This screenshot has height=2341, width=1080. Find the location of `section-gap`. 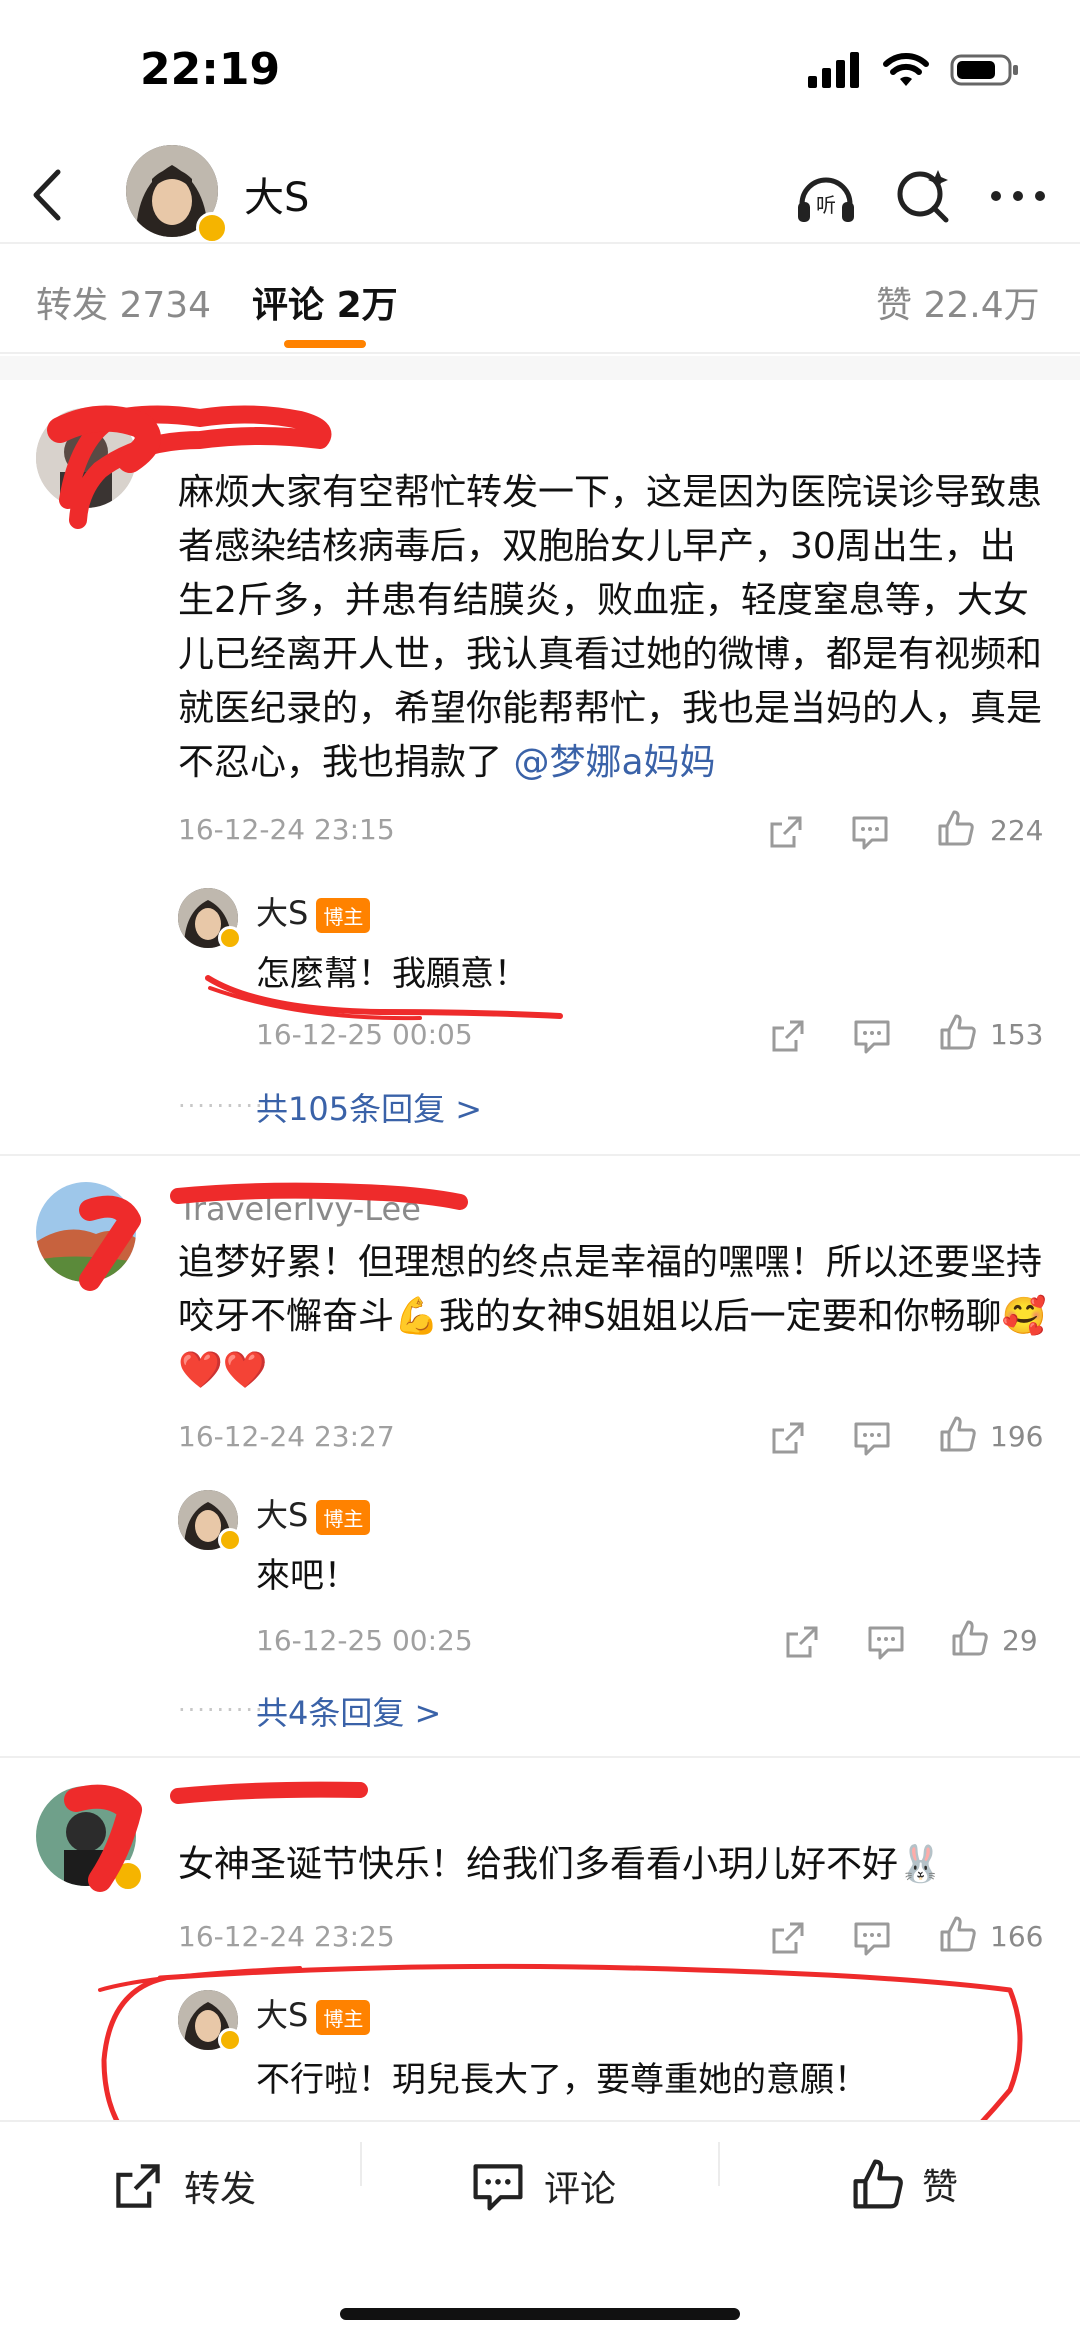

section-gap is located at coordinates (540, 368).